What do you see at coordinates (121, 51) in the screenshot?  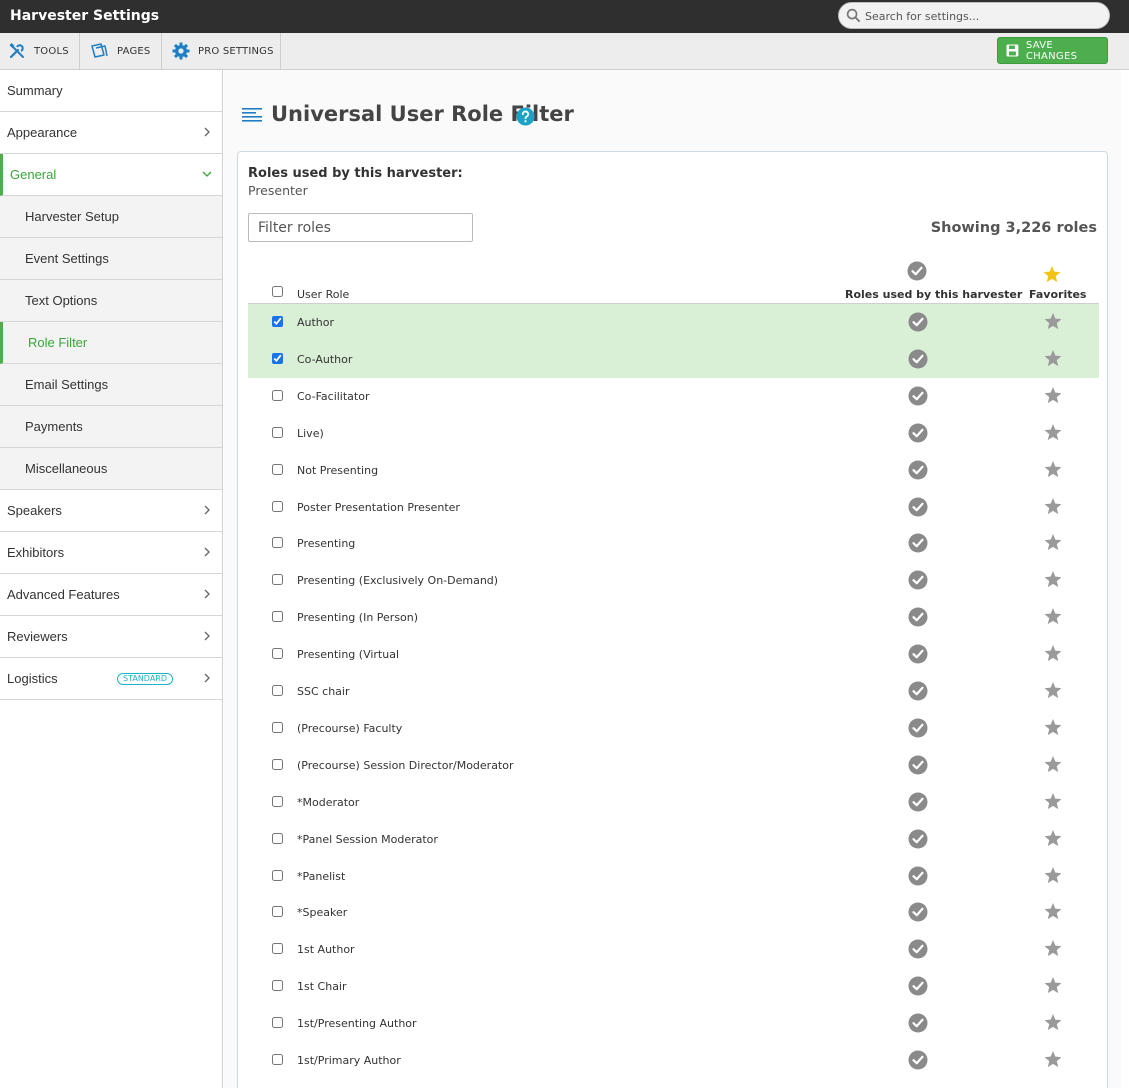 I see `pages-button: PAGES` at bounding box center [121, 51].